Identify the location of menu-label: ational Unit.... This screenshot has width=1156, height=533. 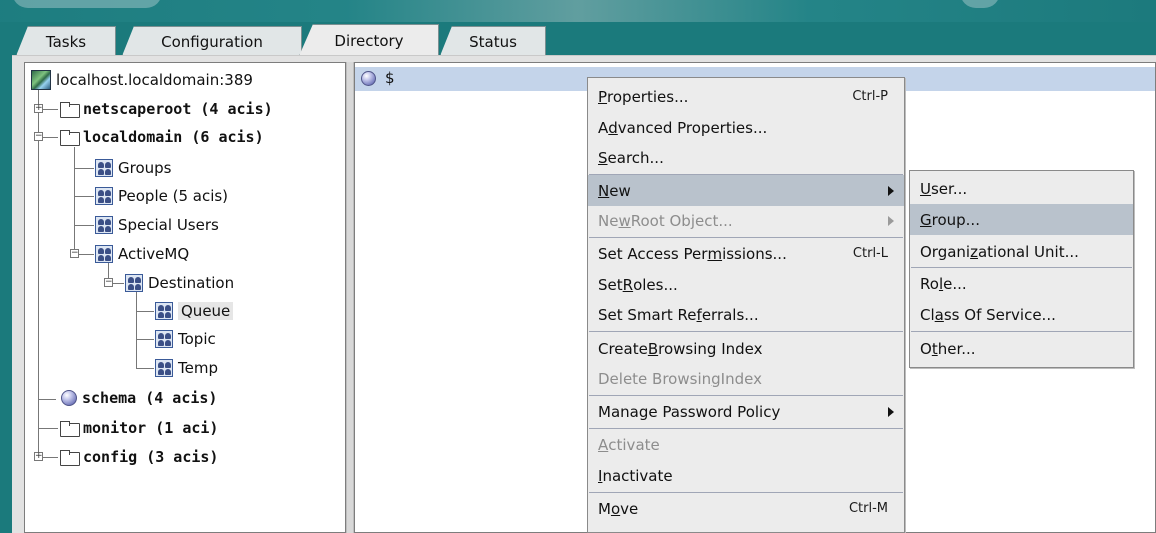
(1028, 251).